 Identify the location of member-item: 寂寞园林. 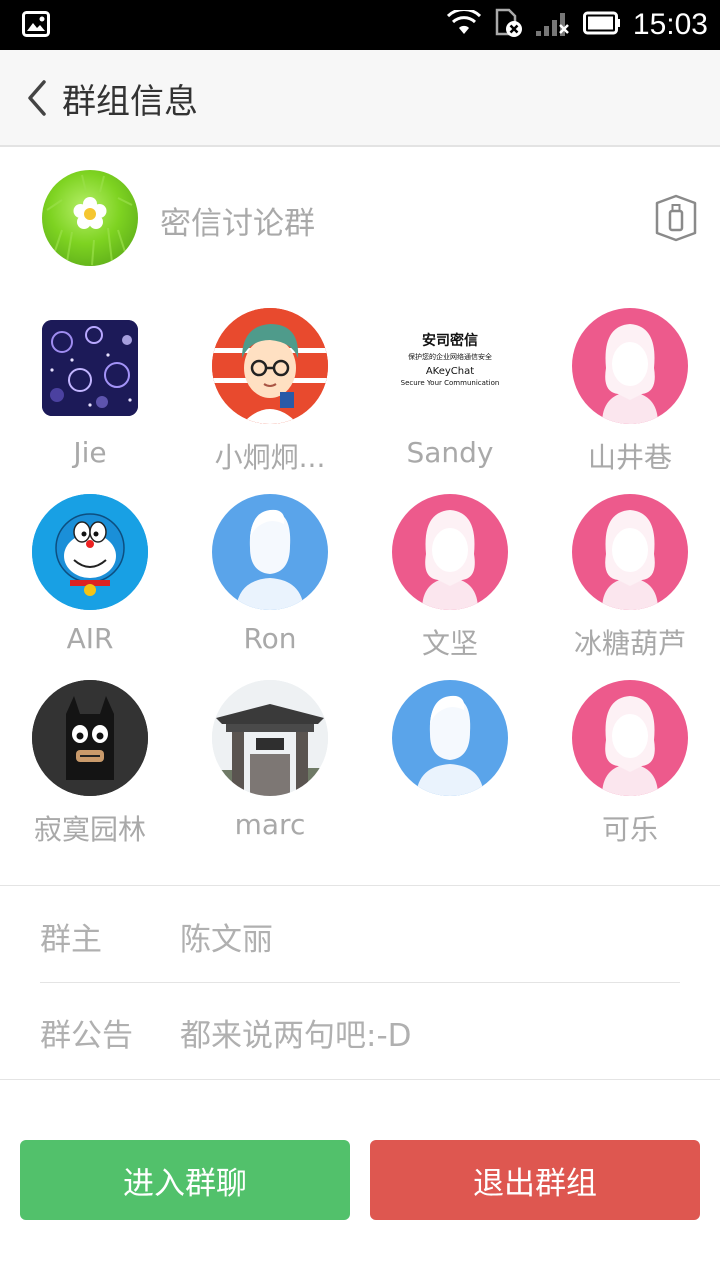
(90, 765).